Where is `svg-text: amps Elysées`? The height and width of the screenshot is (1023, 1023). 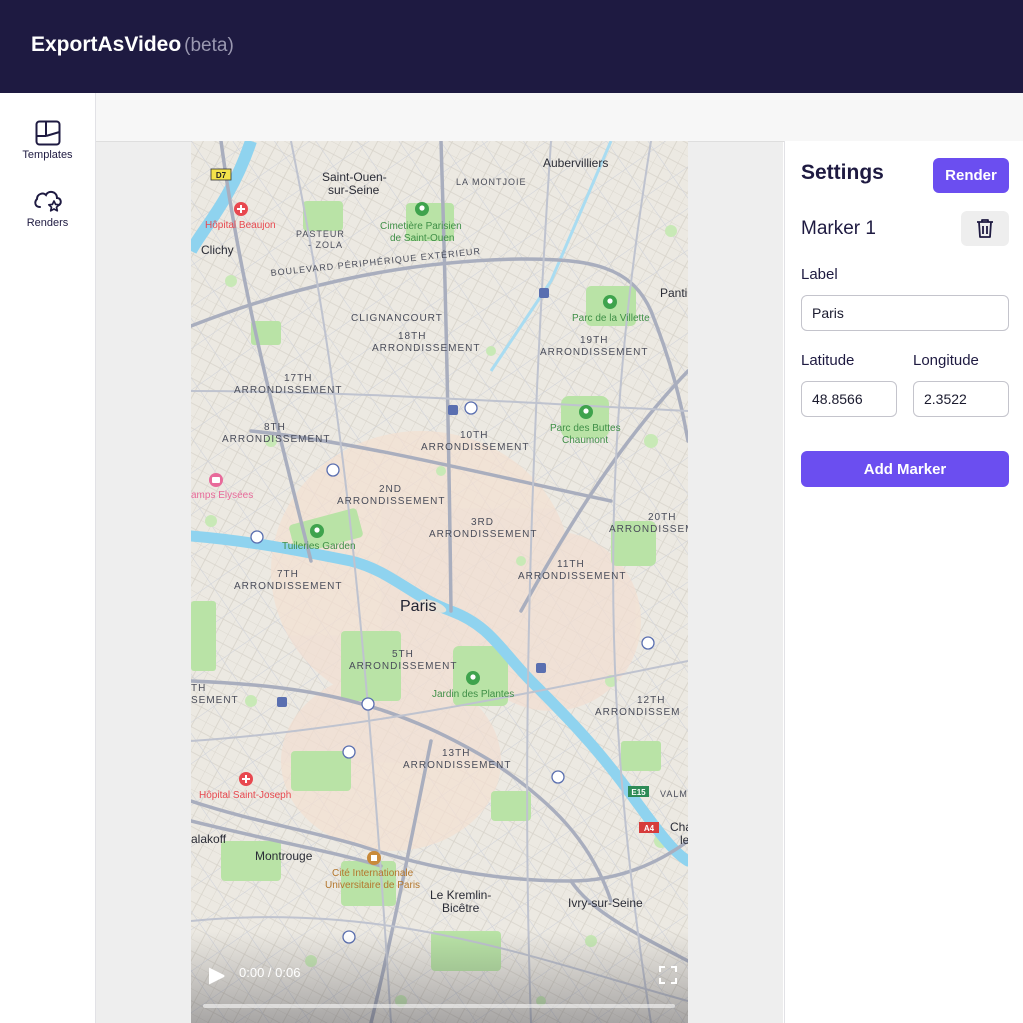 svg-text: amps Elysées is located at coordinates (222, 495).